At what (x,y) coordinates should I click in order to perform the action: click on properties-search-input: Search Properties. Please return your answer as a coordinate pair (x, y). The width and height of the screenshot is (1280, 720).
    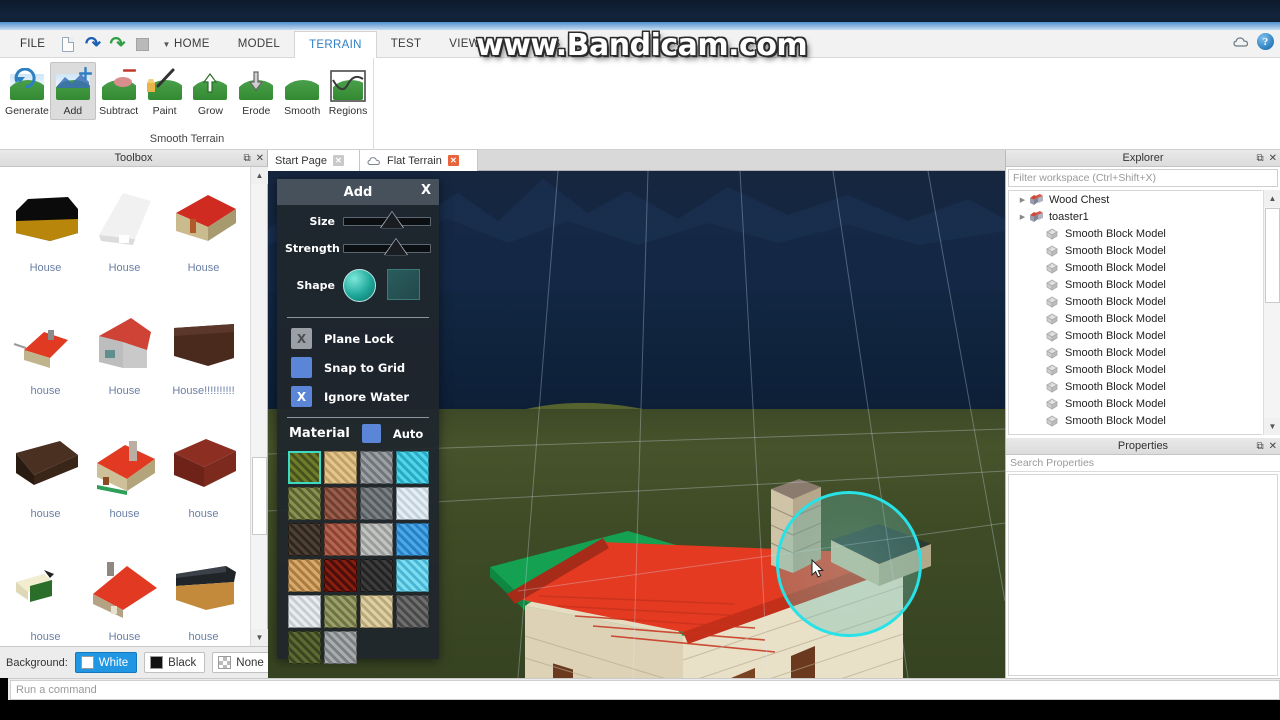
    Looking at the image, I should click on (1143, 463).